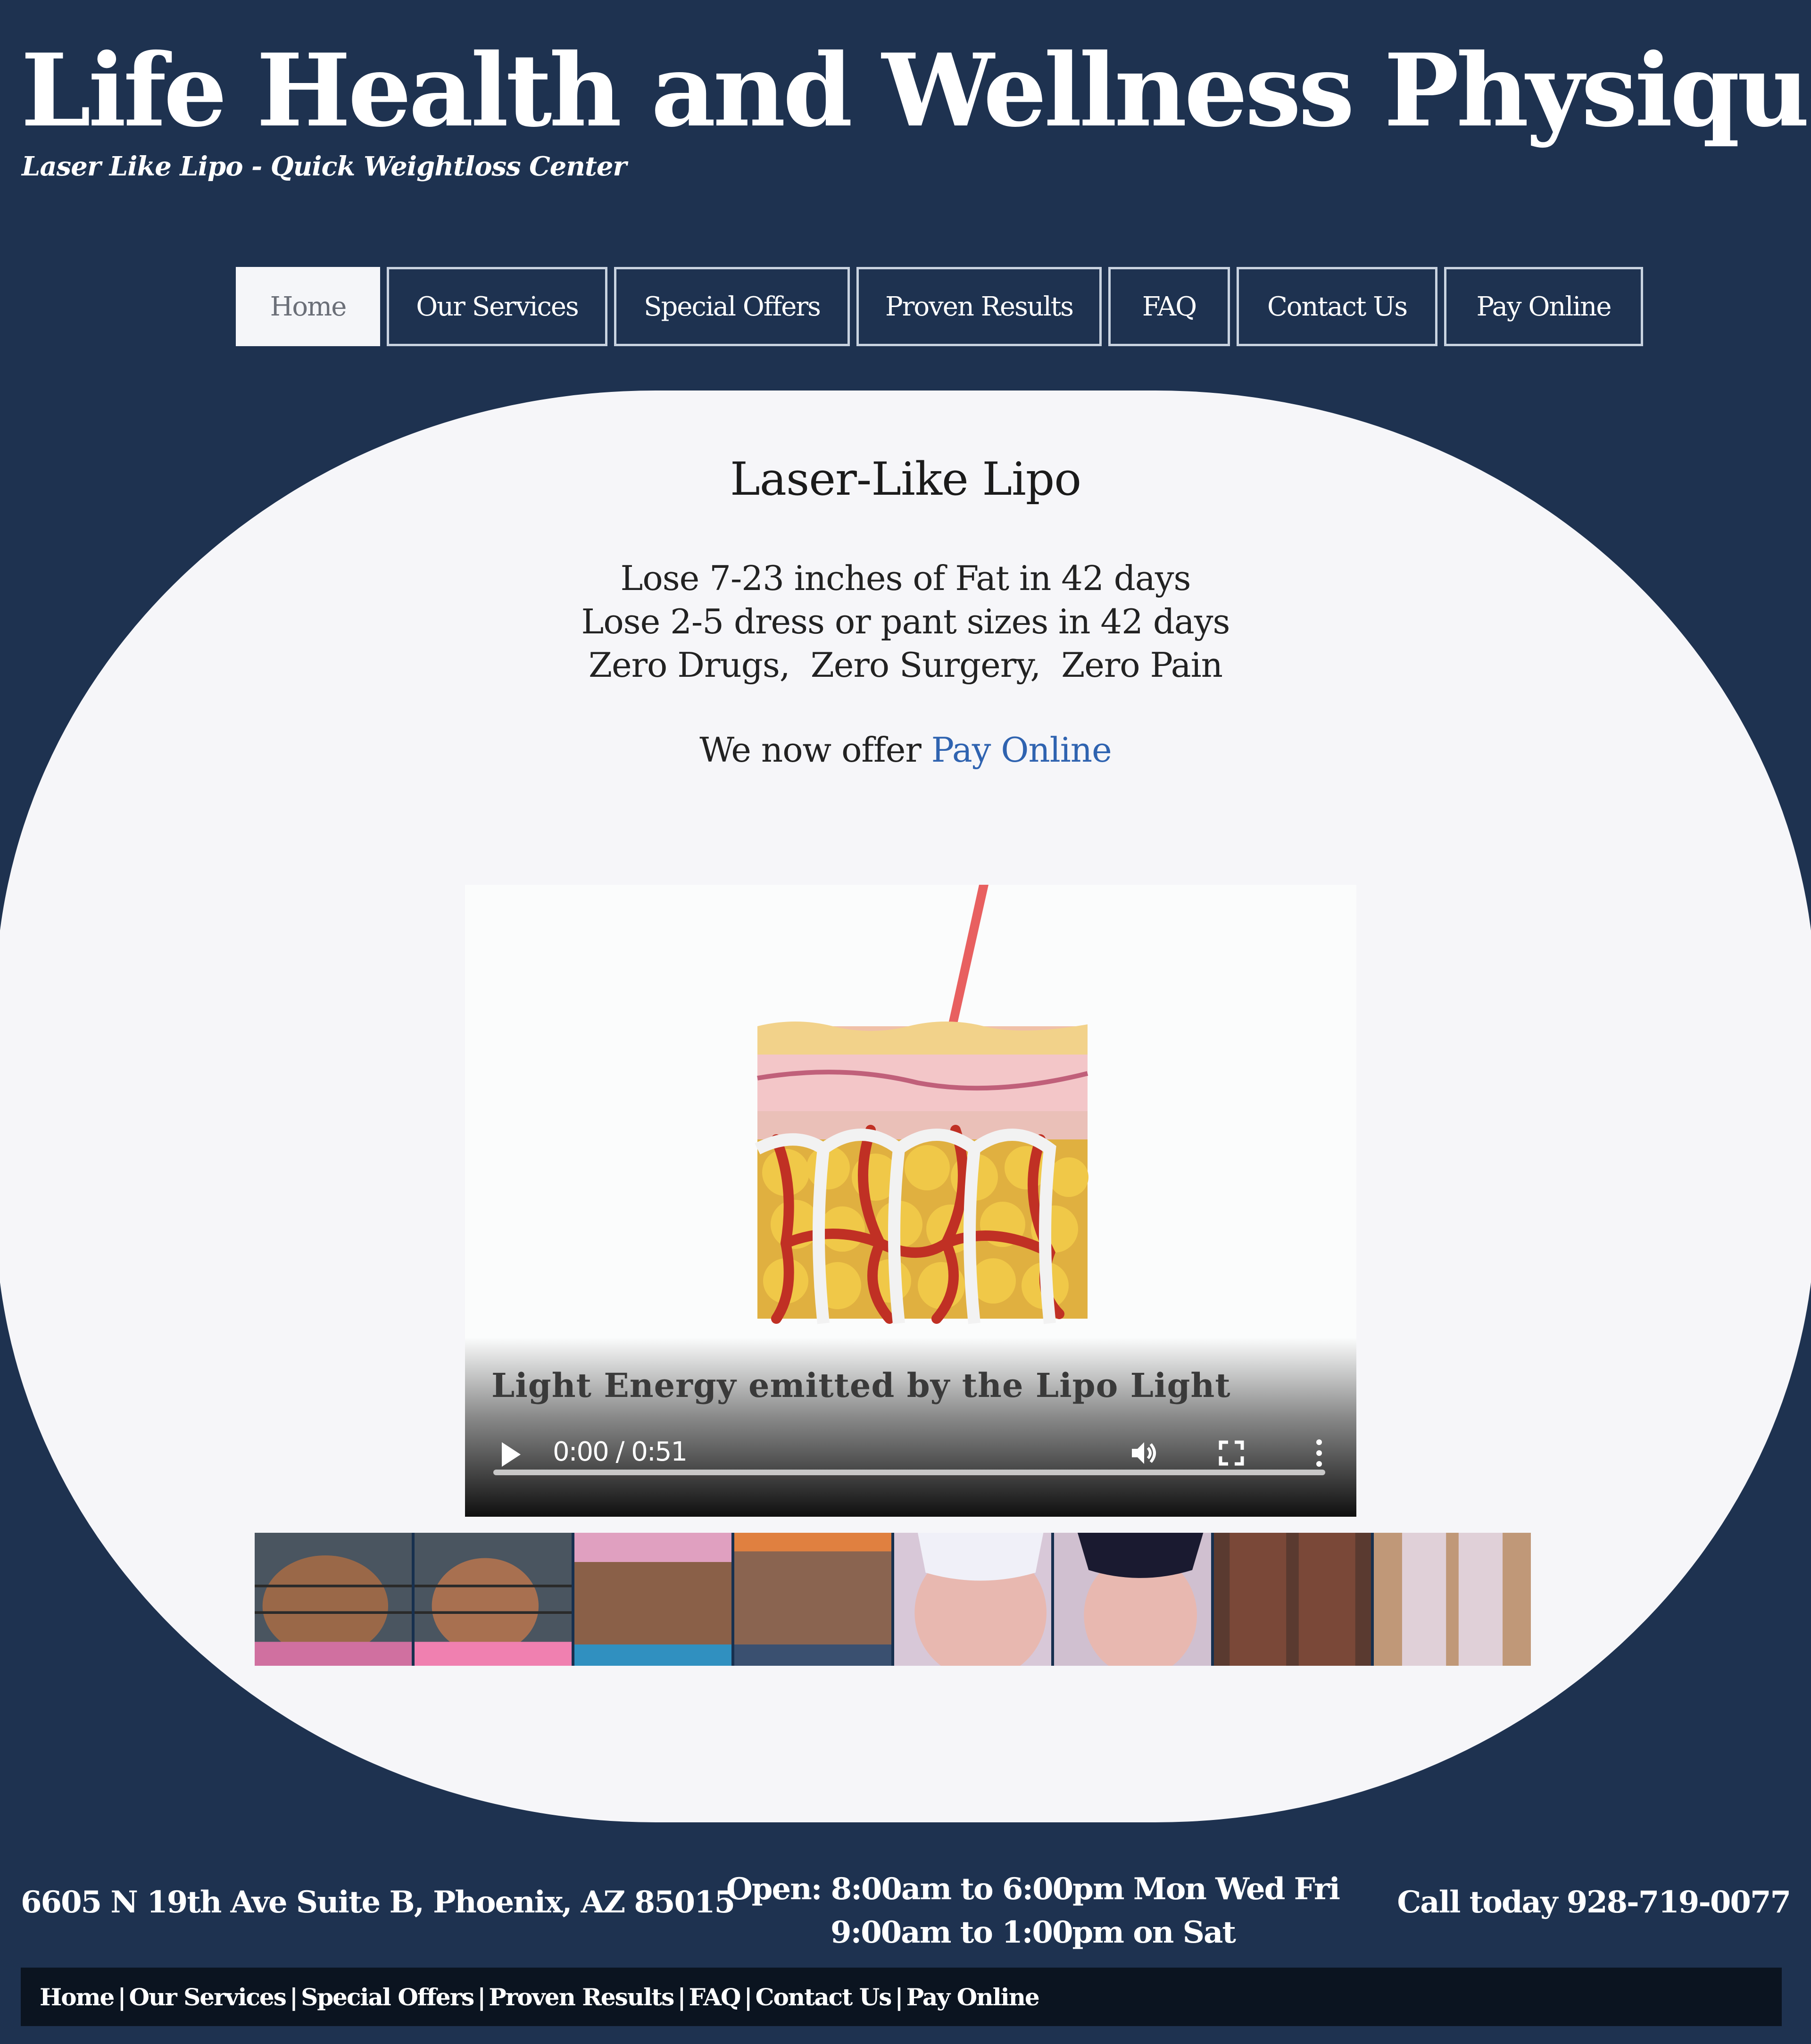  What do you see at coordinates (77, 1997) in the screenshot?
I see `footer-link-home: Home` at bounding box center [77, 1997].